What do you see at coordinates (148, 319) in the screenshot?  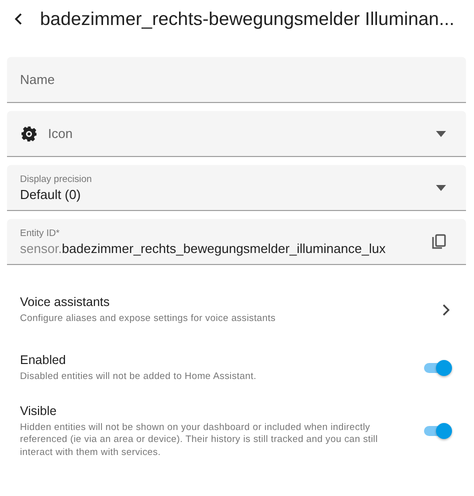 I see `setting-description: Configure aliases and expose settings for voice assistants` at bounding box center [148, 319].